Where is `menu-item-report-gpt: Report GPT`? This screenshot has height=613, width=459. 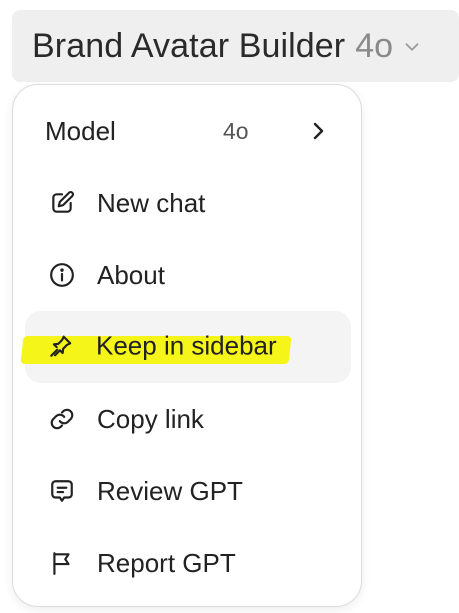
menu-item-report-gpt: Report GPT is located at coordinates (188, 563).